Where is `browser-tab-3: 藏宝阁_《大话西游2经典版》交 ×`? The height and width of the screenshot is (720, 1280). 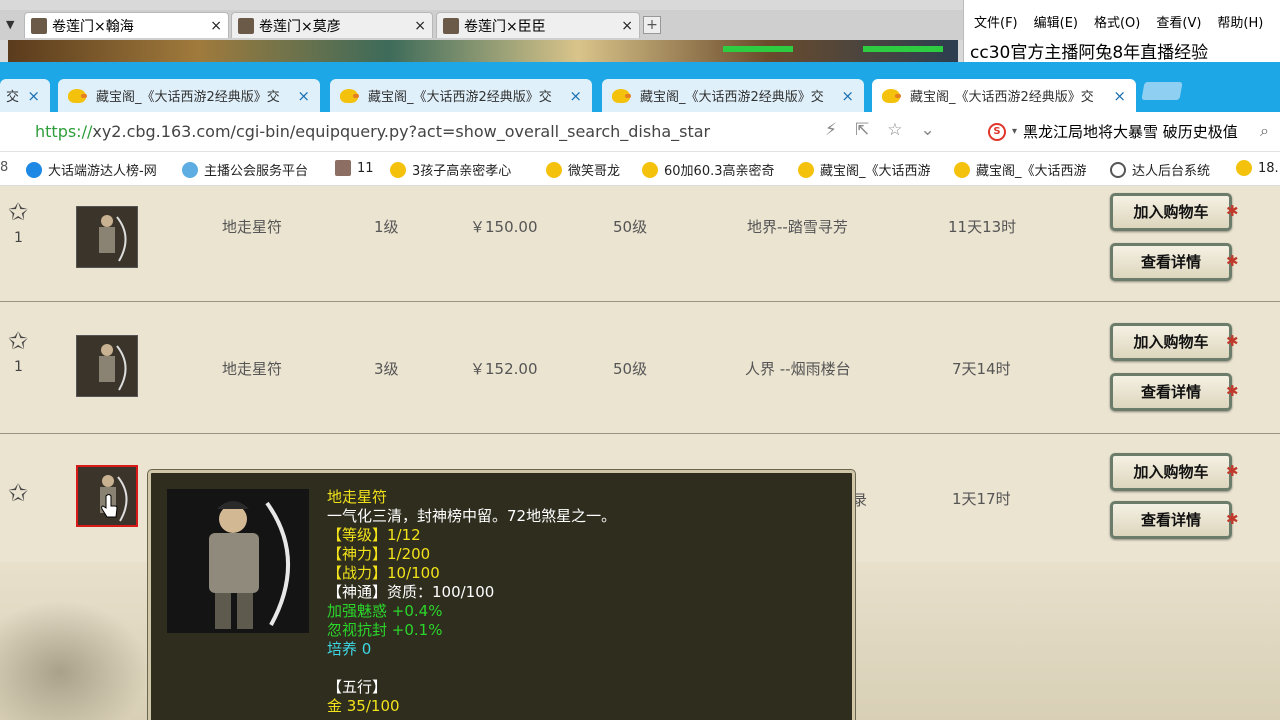 browser-tab-3: 藏宝阁_《大话西游2经典版》交 × is located at coordinates (733, 95).